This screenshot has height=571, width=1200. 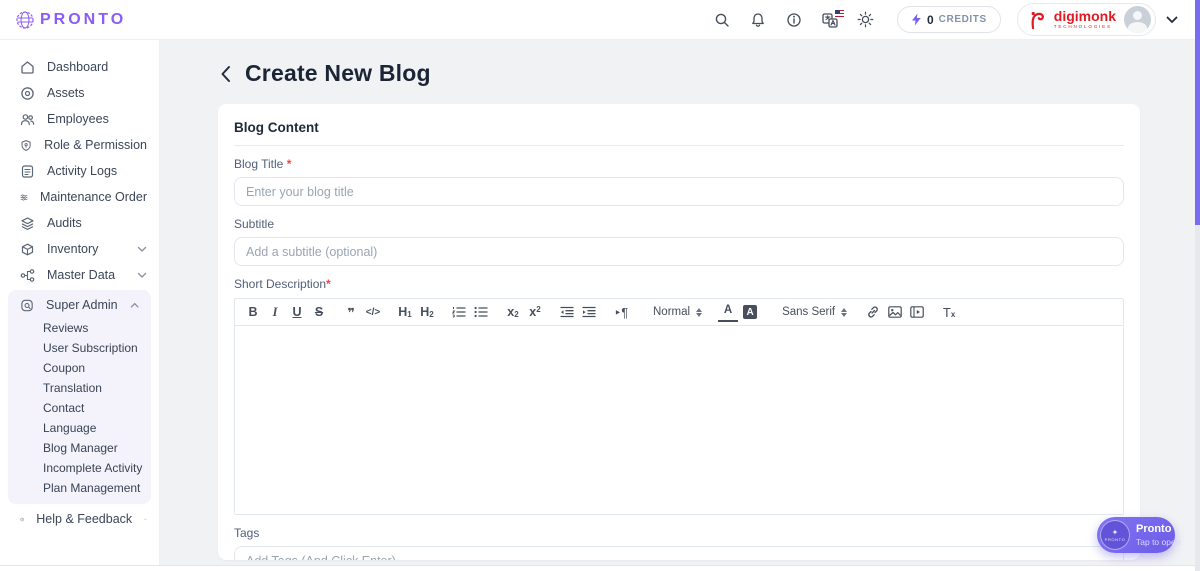 What do you see at coordinates (1158, 541) in the screenshot?
I see `widget-subtitle: Tap to open` at bounding box center [1158, 541].